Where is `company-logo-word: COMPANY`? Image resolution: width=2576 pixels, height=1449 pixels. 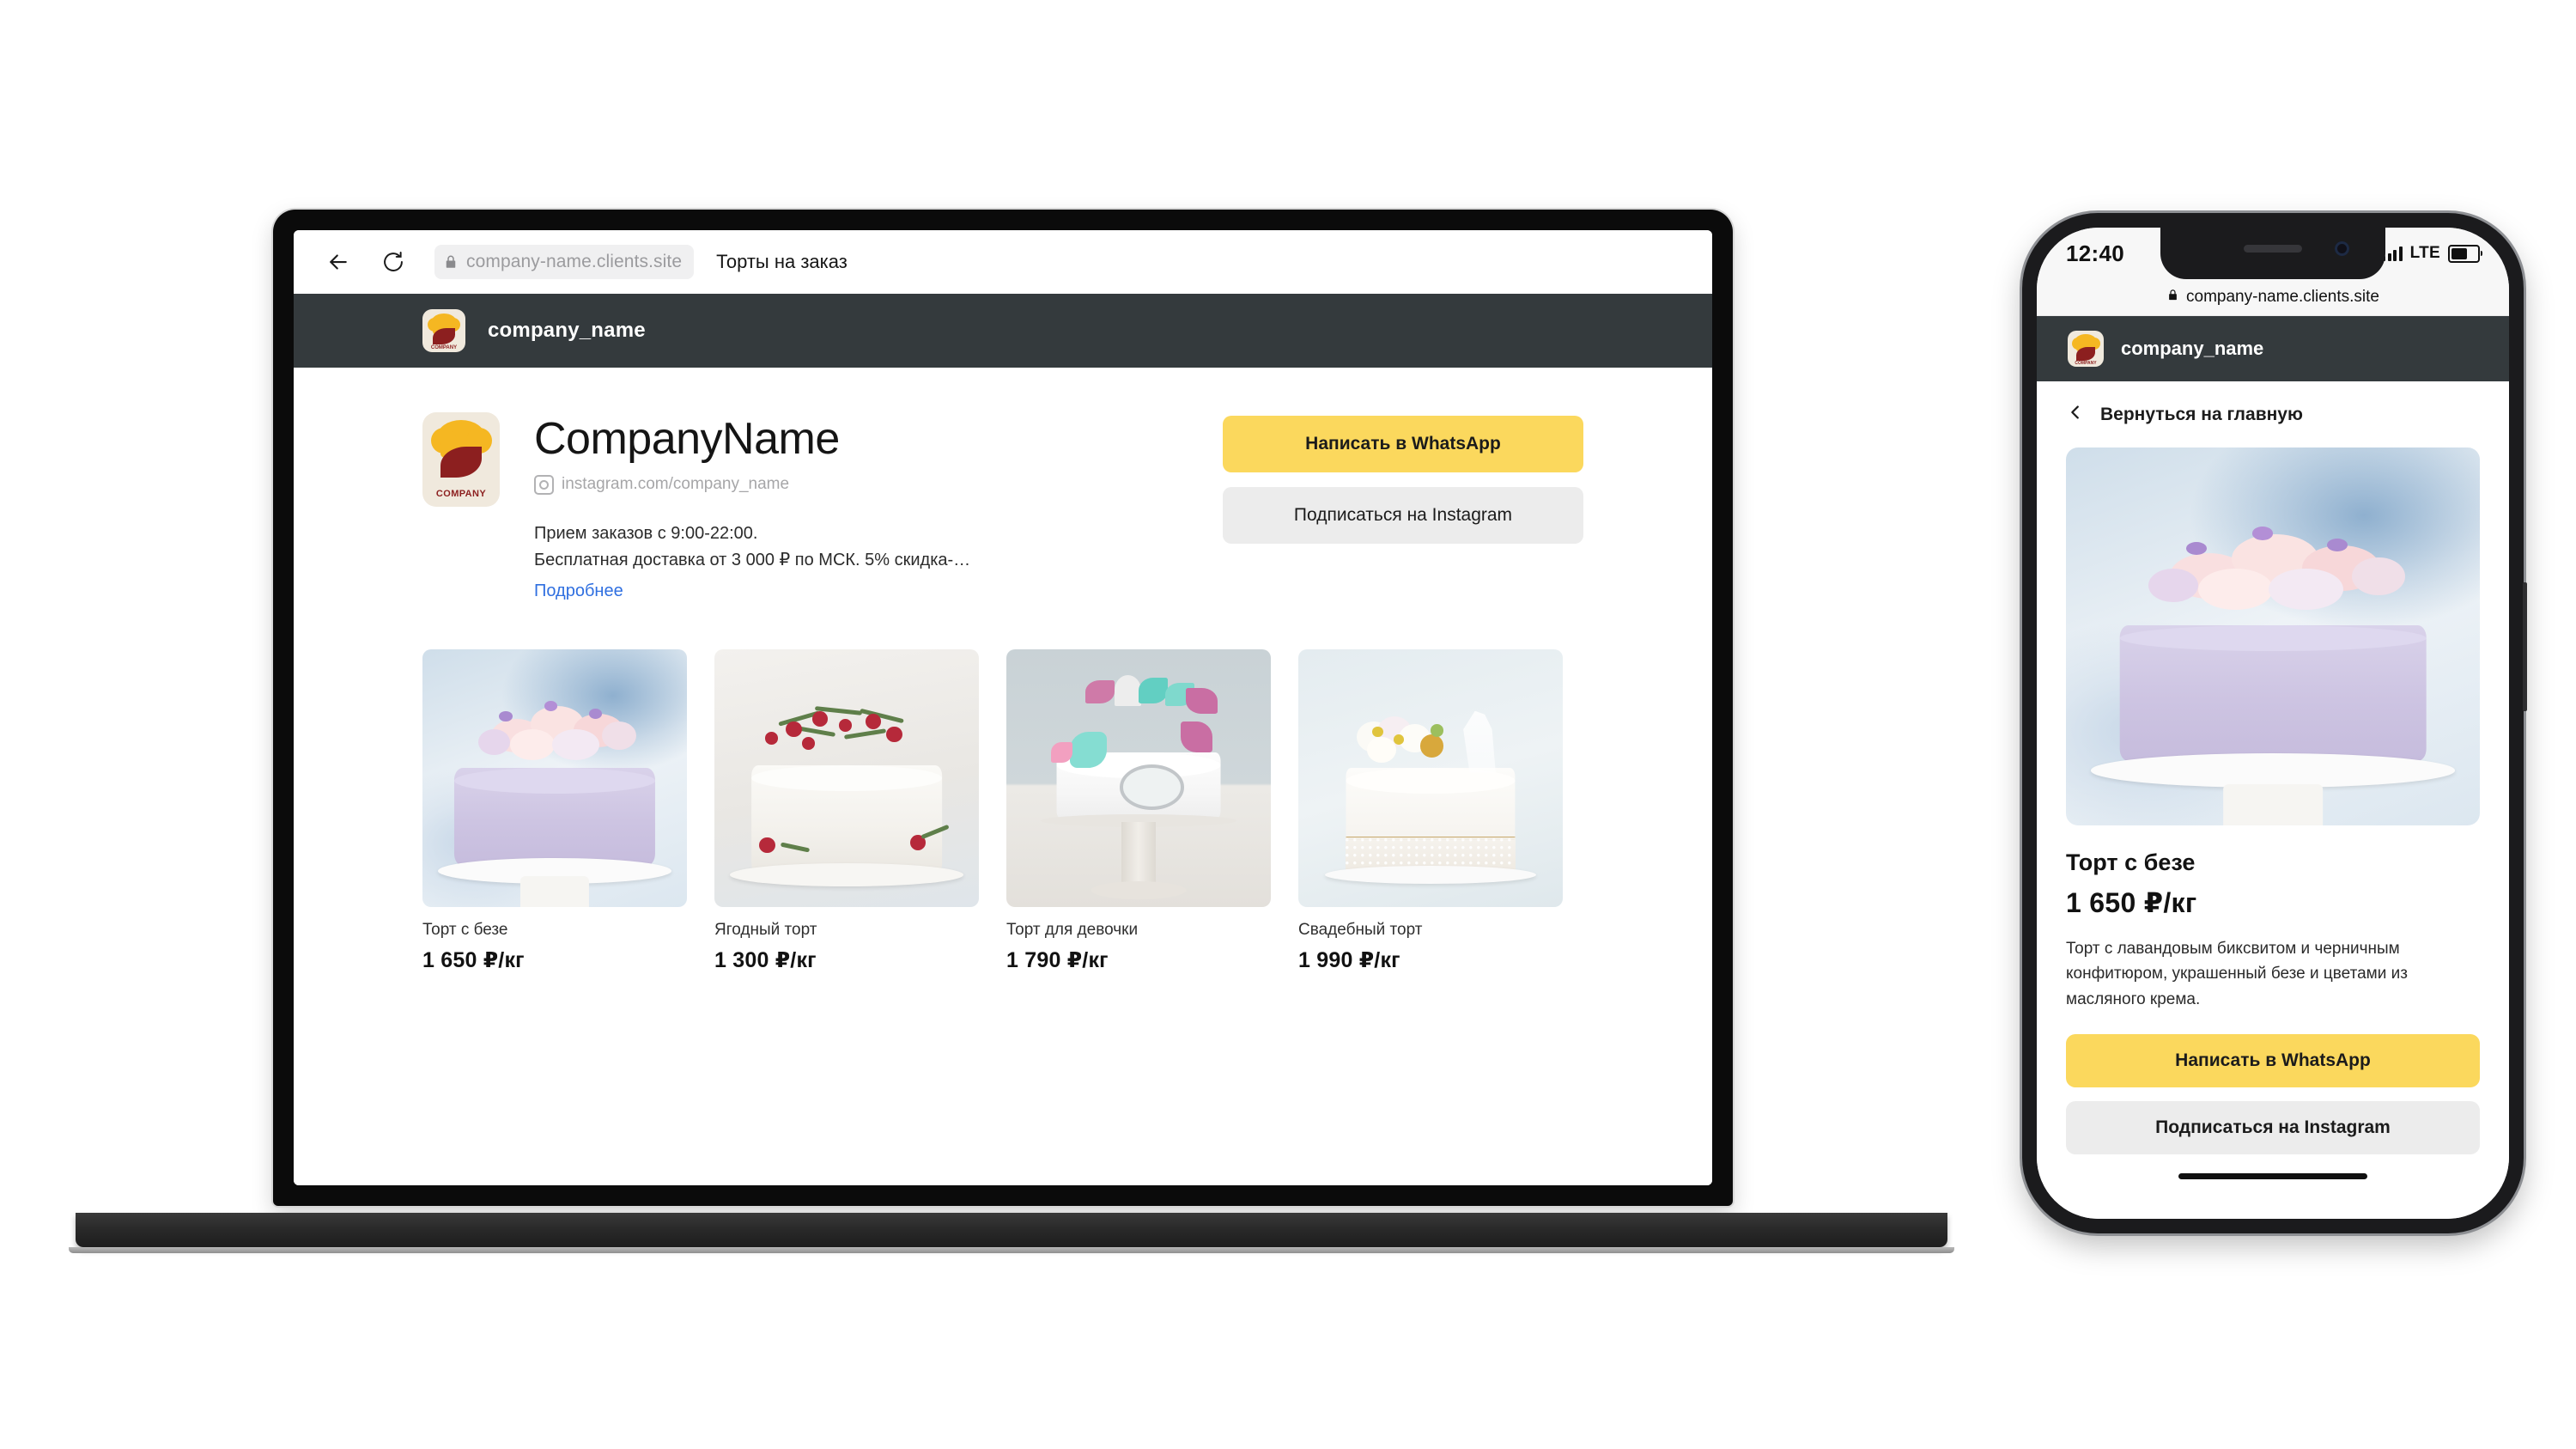 company-logo-word: COMPANY is located at coordinates (461, 494).